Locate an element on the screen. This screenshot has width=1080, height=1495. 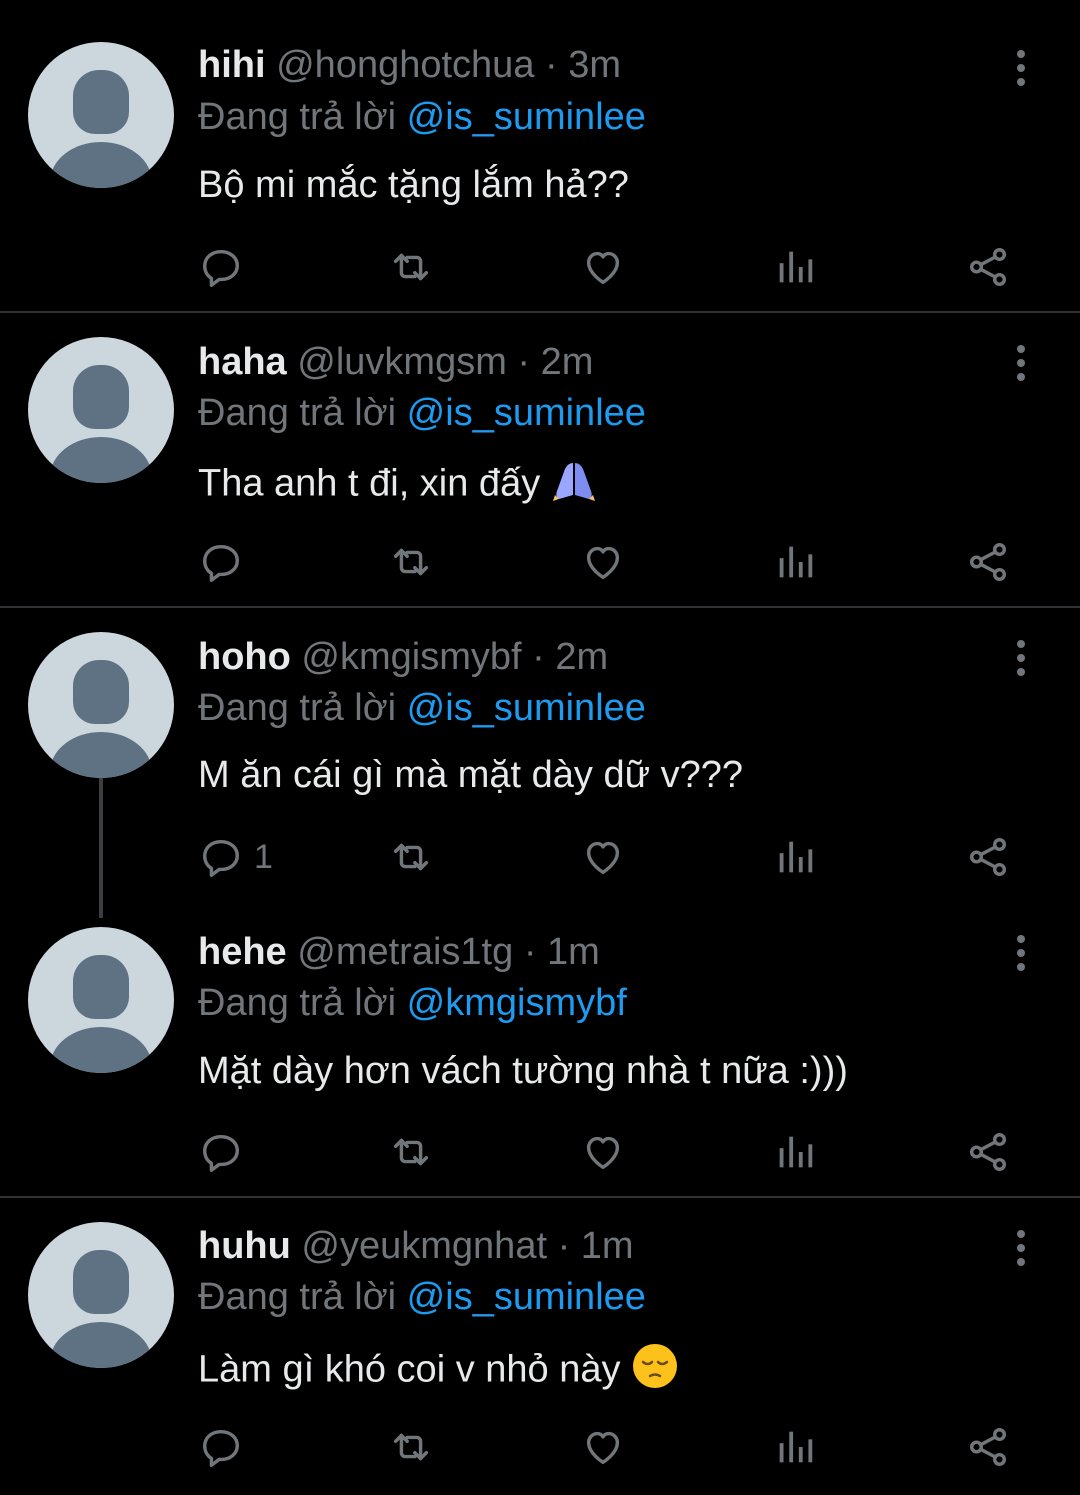
replying-to: Đang trả lời @kmgismybf is located at coordinates (412, 1003).